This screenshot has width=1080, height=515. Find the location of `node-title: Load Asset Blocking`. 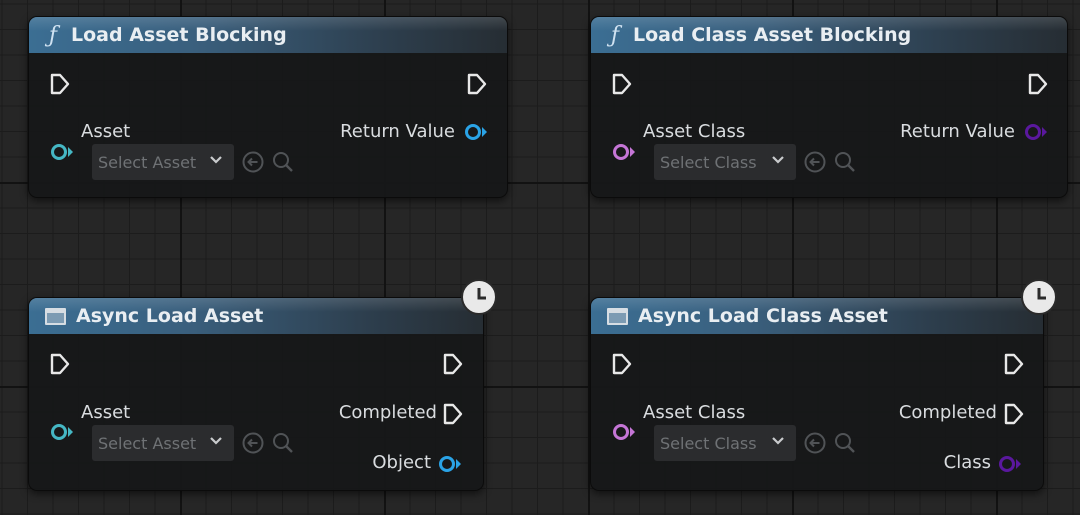

node-title: Load Asset Blocking is located at coordinates (179, 35).